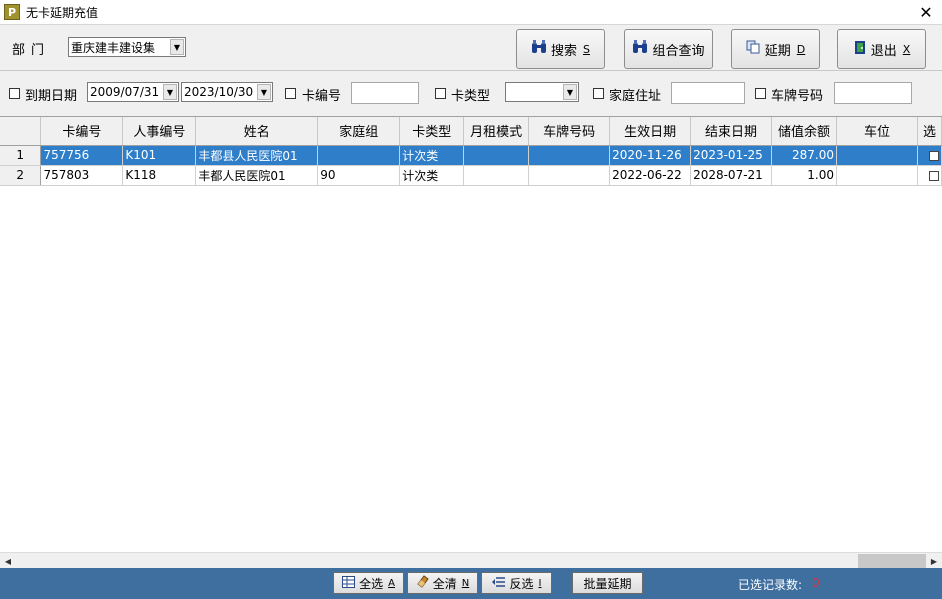 The image size is (942, 599). Describe the element at coordinates (873, 93) in the screenshot. I see `plate-input` at that location.